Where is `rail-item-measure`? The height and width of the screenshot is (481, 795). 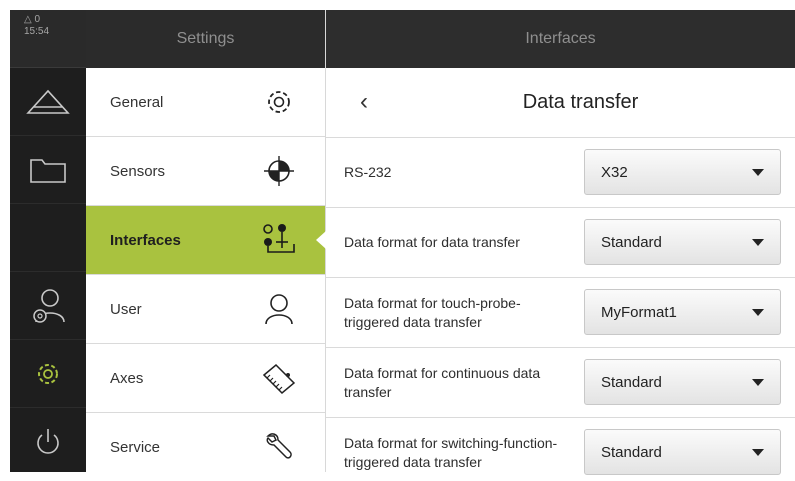
rail-item-measure is located at coordinates (48, 102).